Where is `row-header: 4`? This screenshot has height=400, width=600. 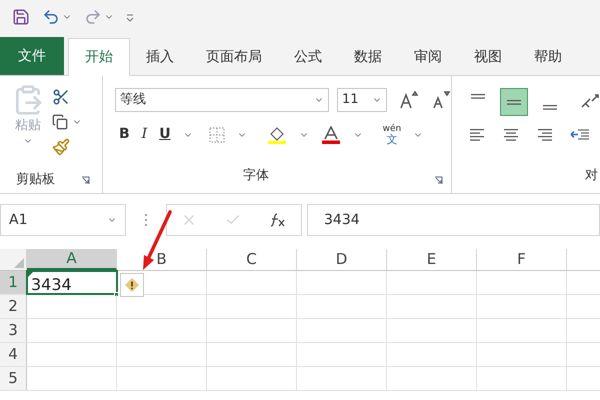
row-header: 4 is located at coordinates (13, 354).